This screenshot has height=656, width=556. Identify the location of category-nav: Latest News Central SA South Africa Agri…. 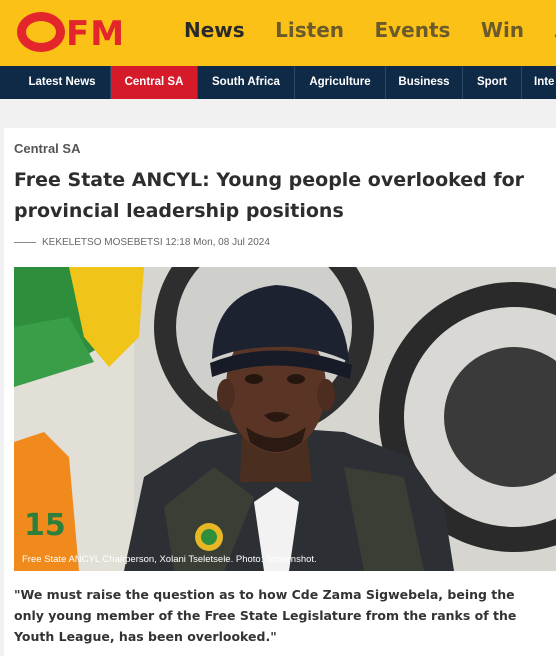
(278, 82).